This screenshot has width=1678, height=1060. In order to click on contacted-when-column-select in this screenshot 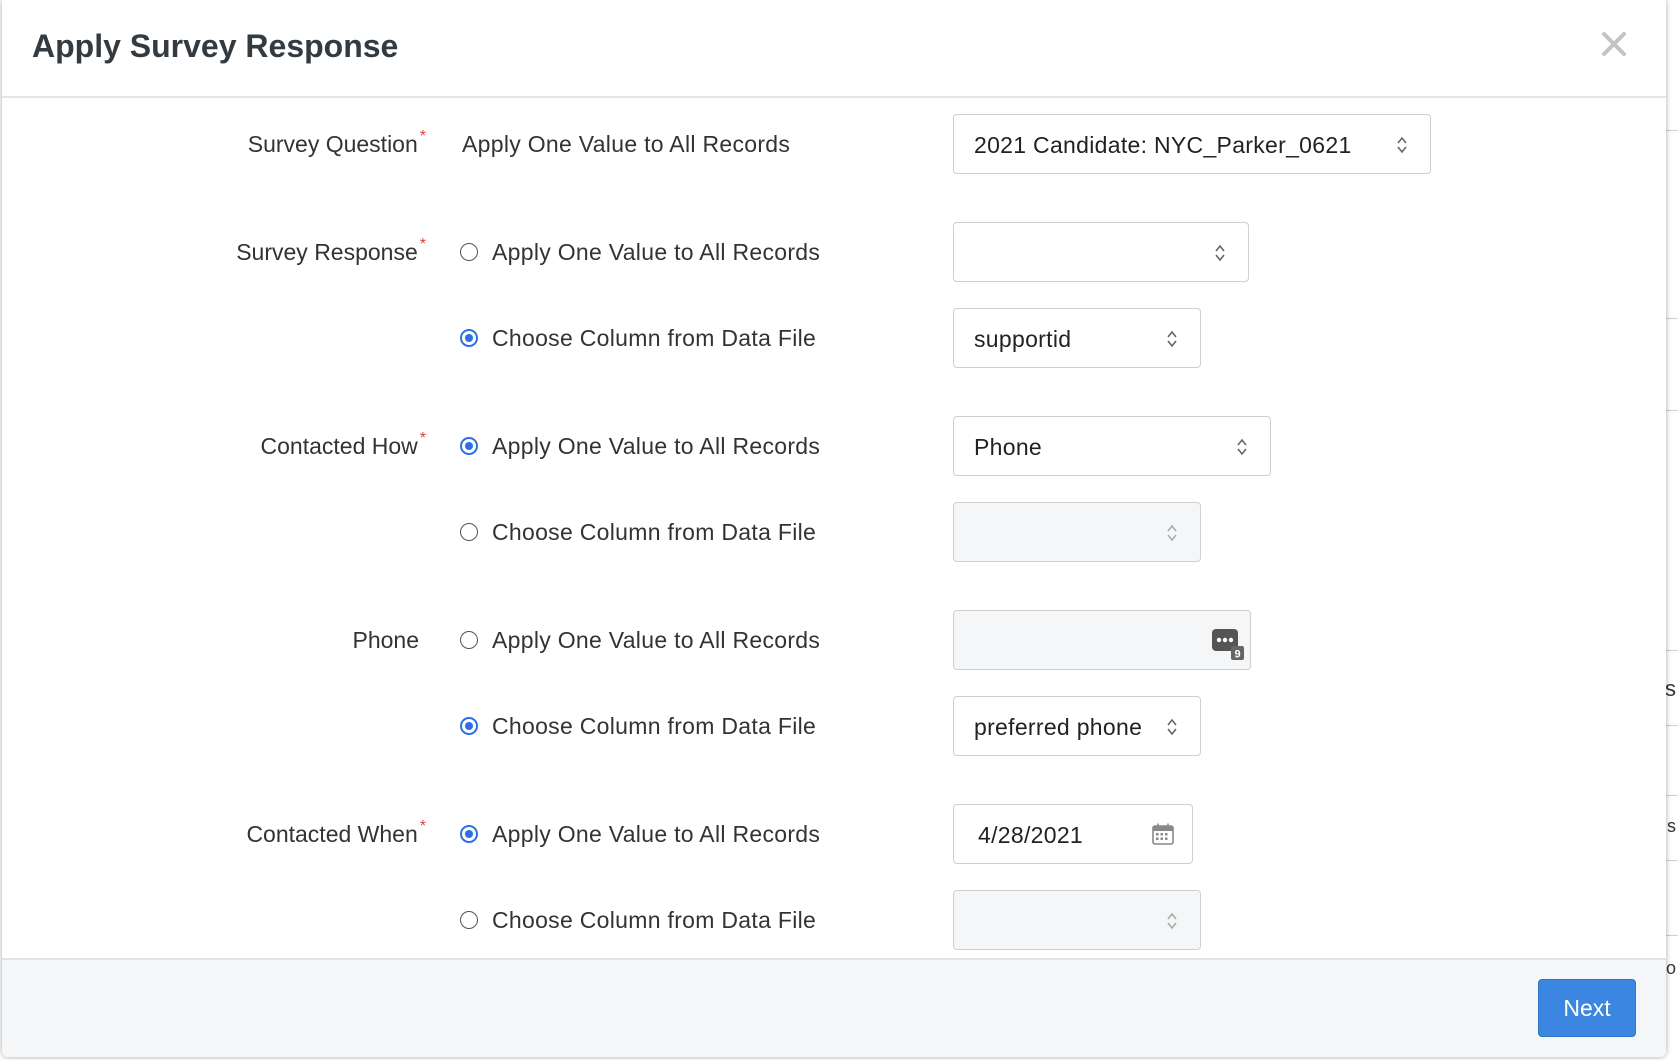, I will do `click(1077, 920)`.